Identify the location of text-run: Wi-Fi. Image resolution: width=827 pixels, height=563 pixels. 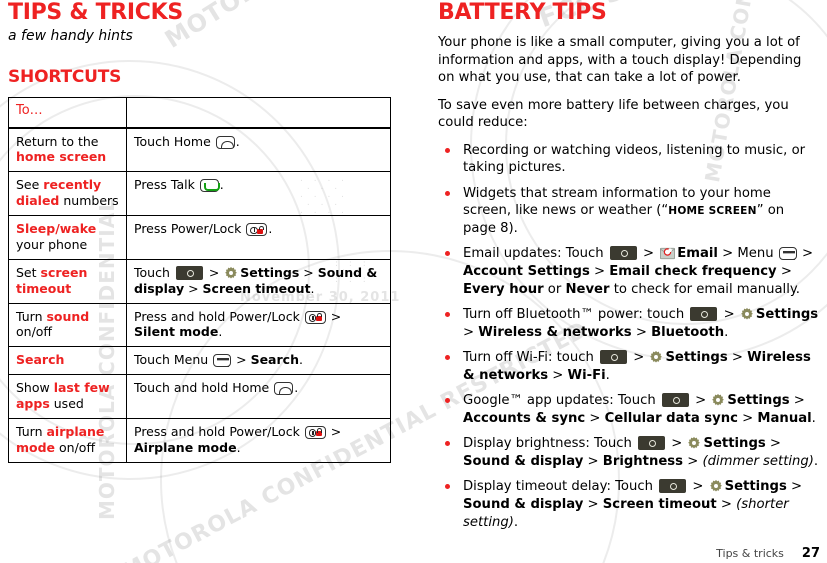
(586, 375).